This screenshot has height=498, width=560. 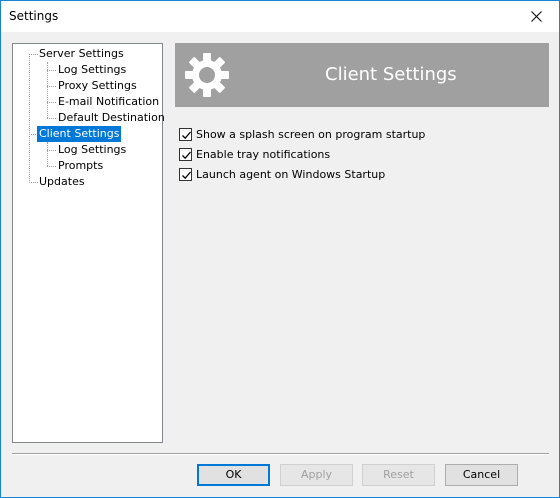 I want to click on tree-item-default-destination: Default Destination, so click(x=111, y=118).